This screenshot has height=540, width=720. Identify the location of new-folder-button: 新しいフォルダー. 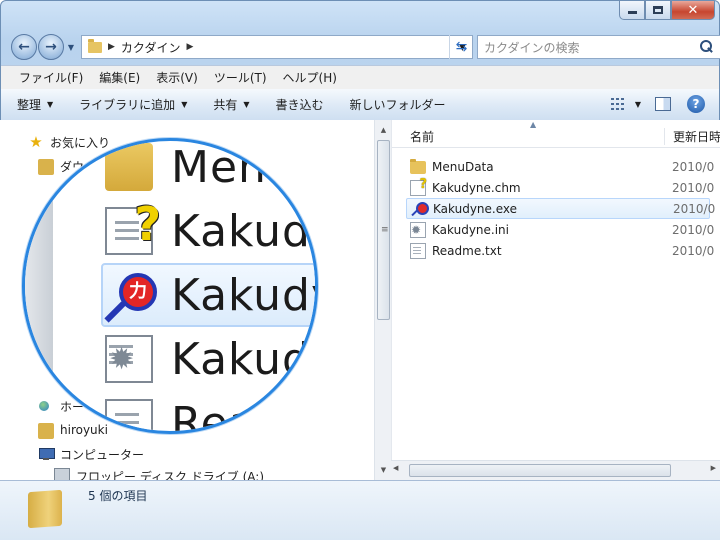
(398, 104).